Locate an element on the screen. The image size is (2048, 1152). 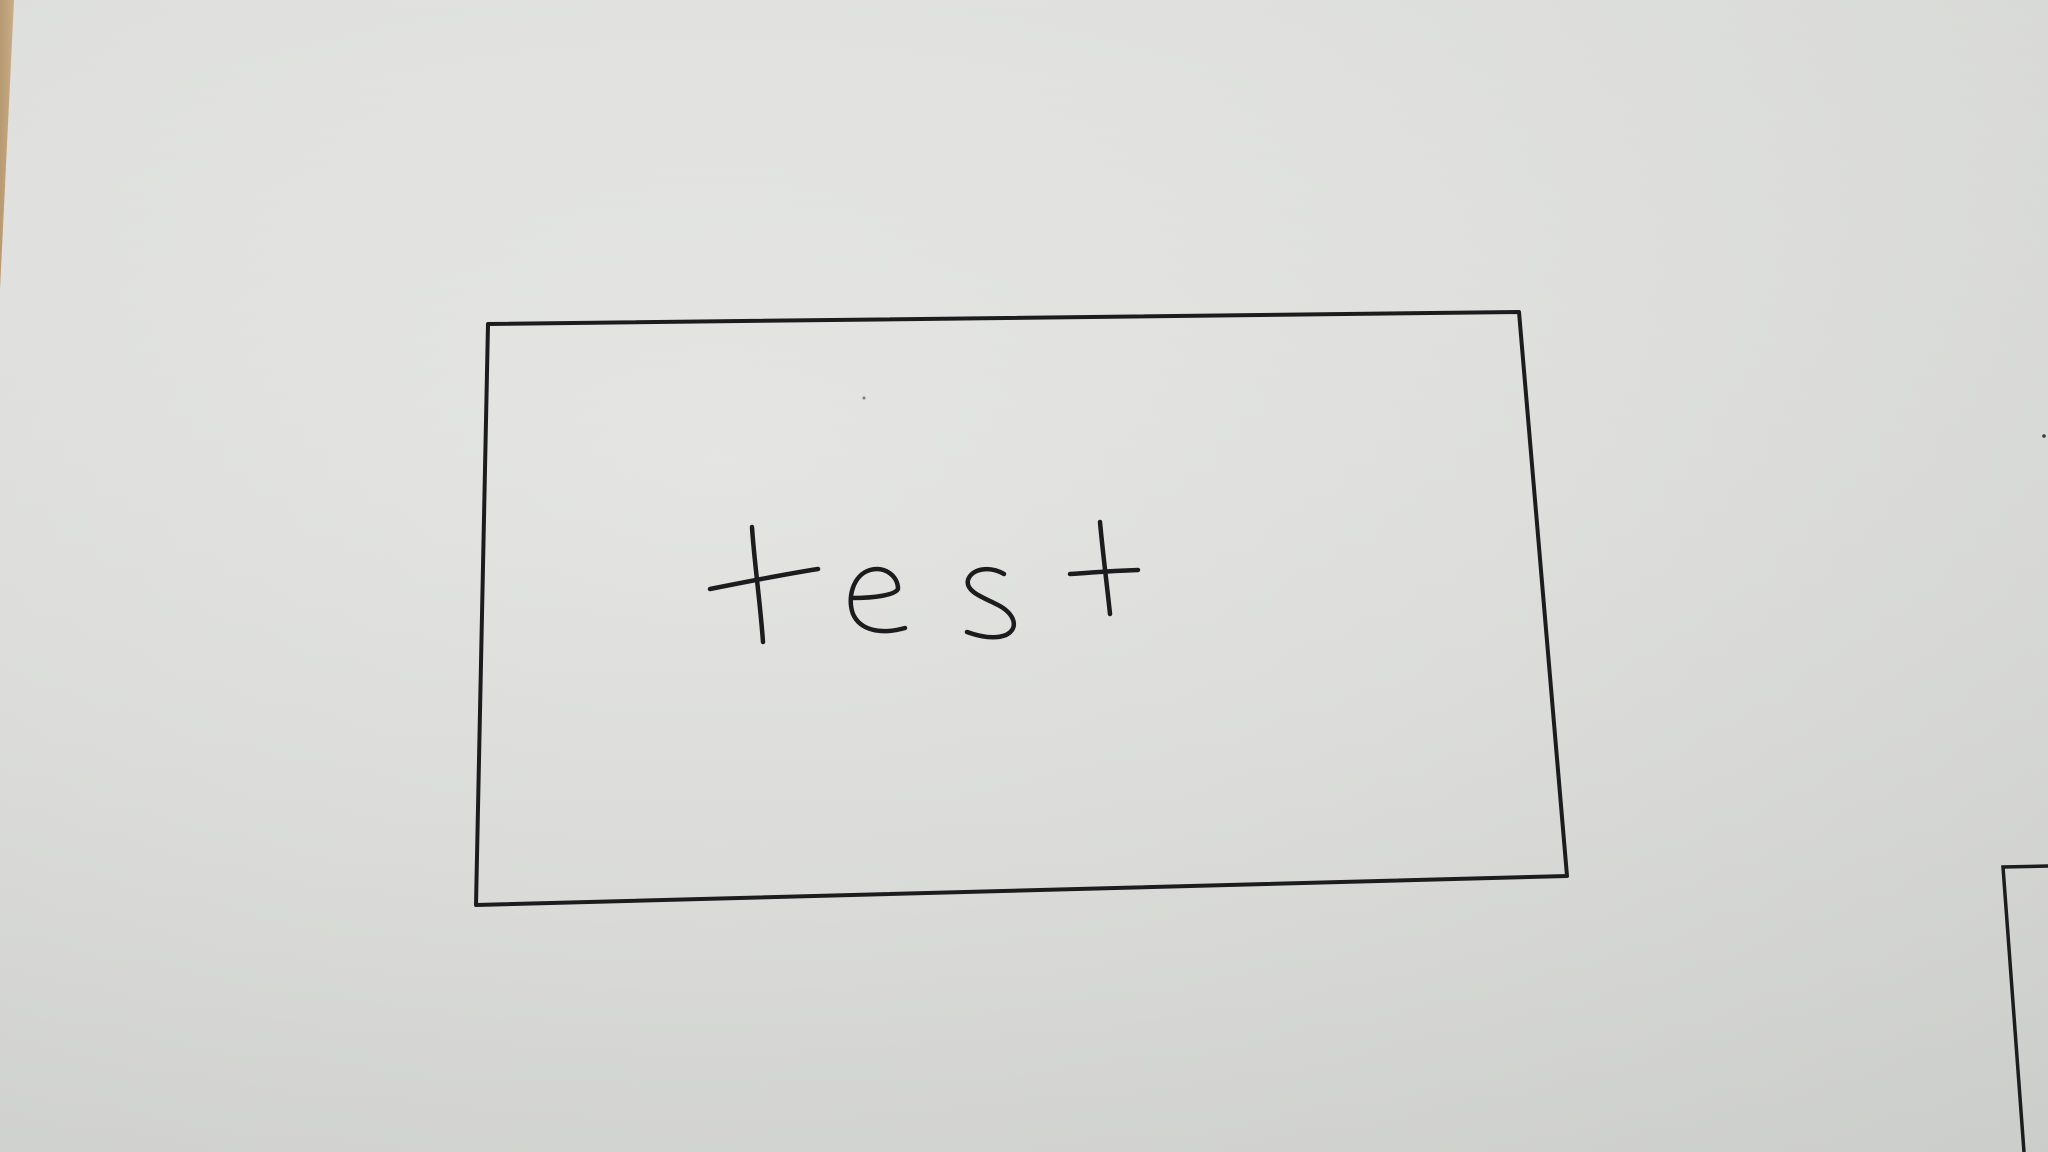
letter-t-2-cross is located at coordinates (1104, 572).